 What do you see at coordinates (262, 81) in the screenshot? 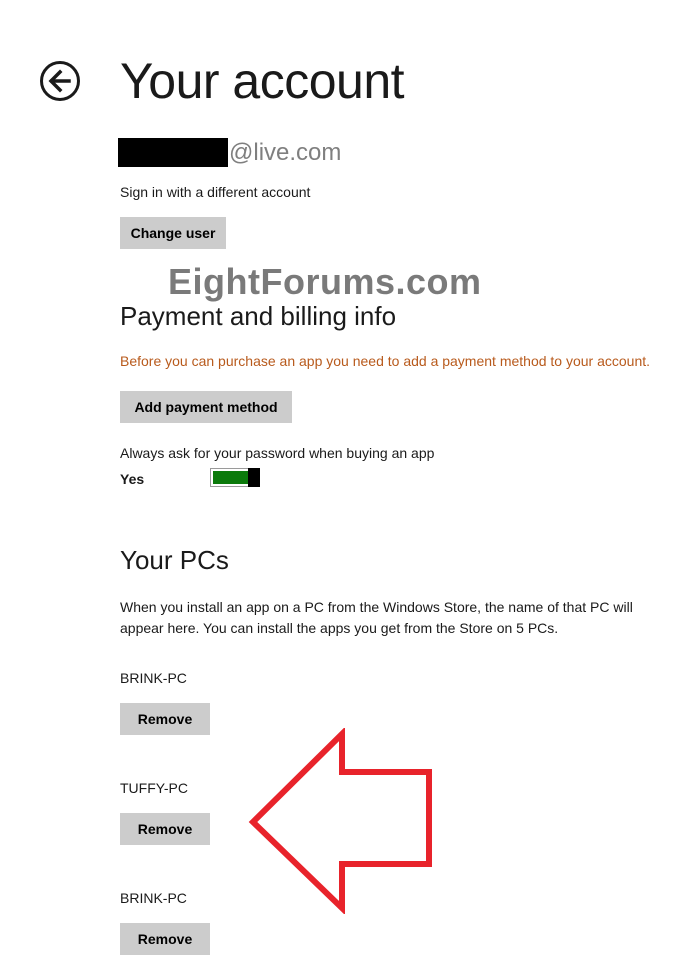
I see `page-title: Your account` at bounding box center [262, 81].